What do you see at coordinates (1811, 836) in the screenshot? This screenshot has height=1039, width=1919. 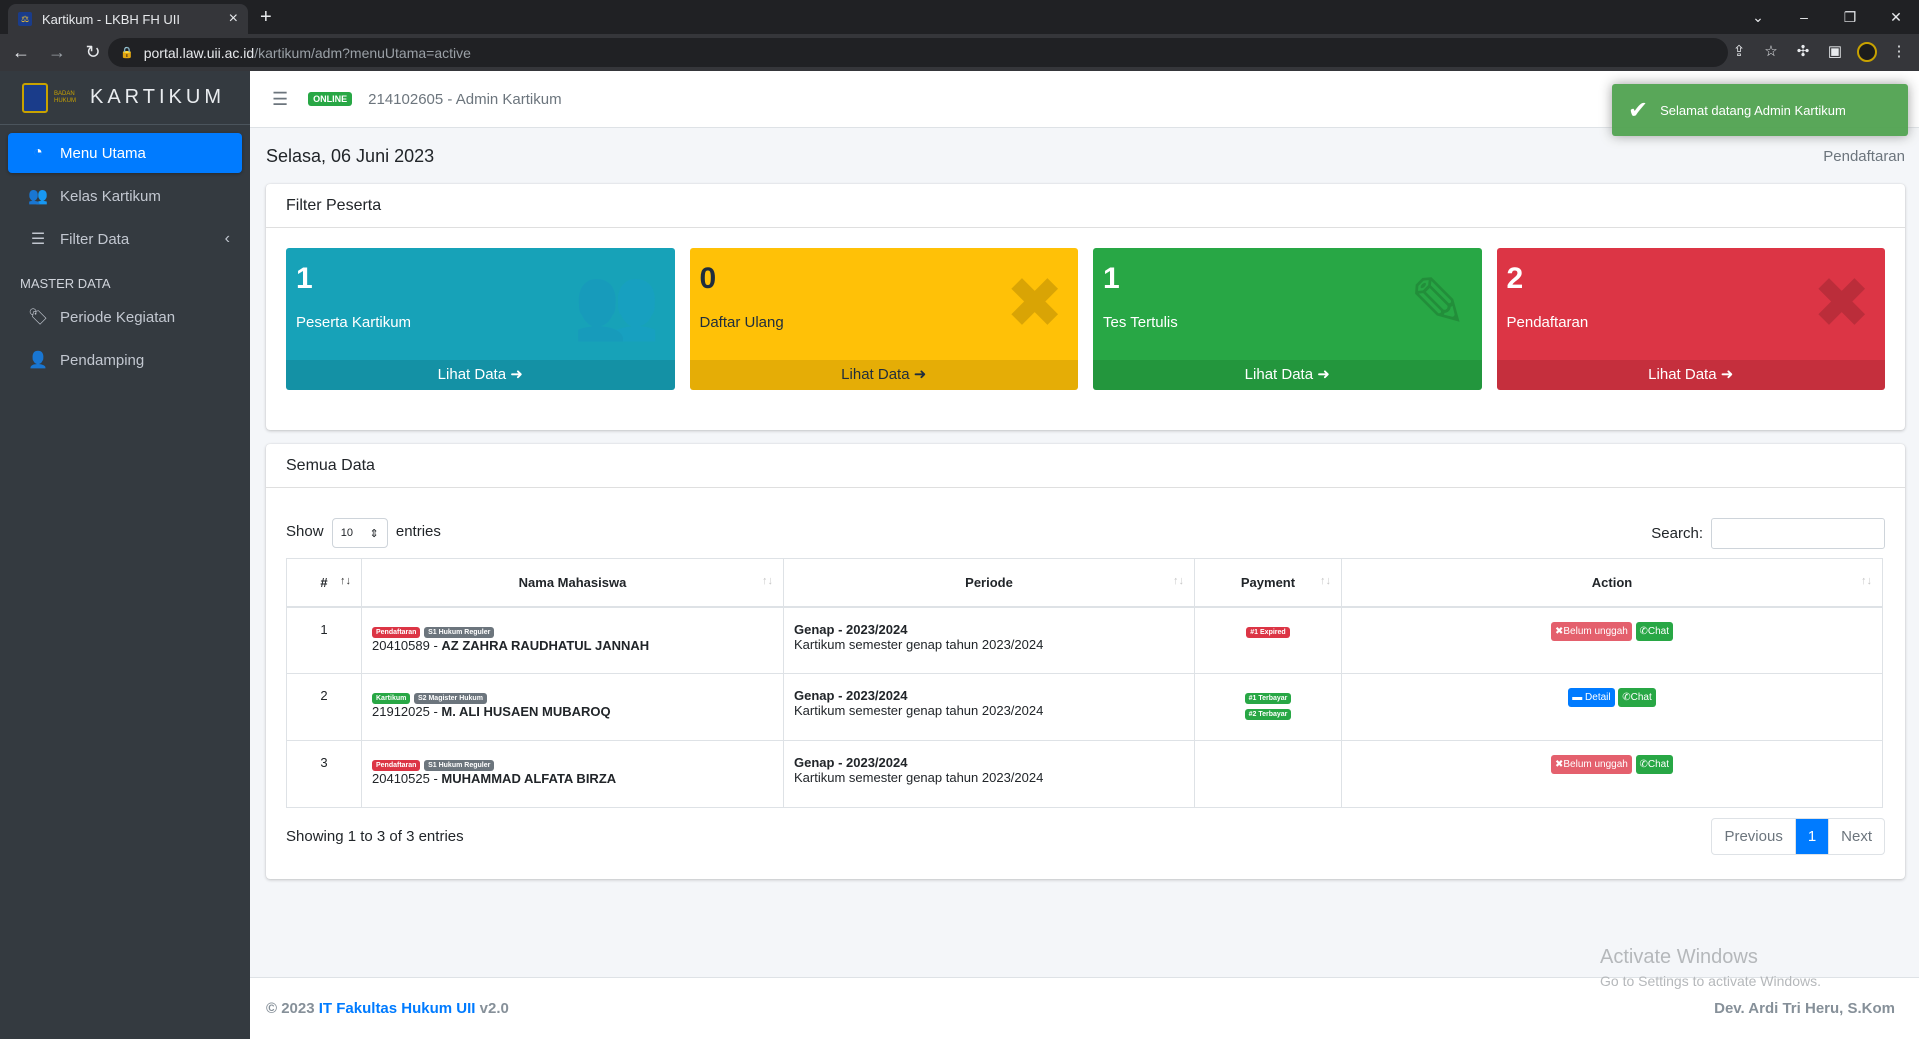 I see `page-button: 1` at bounding box center [1811, 836].